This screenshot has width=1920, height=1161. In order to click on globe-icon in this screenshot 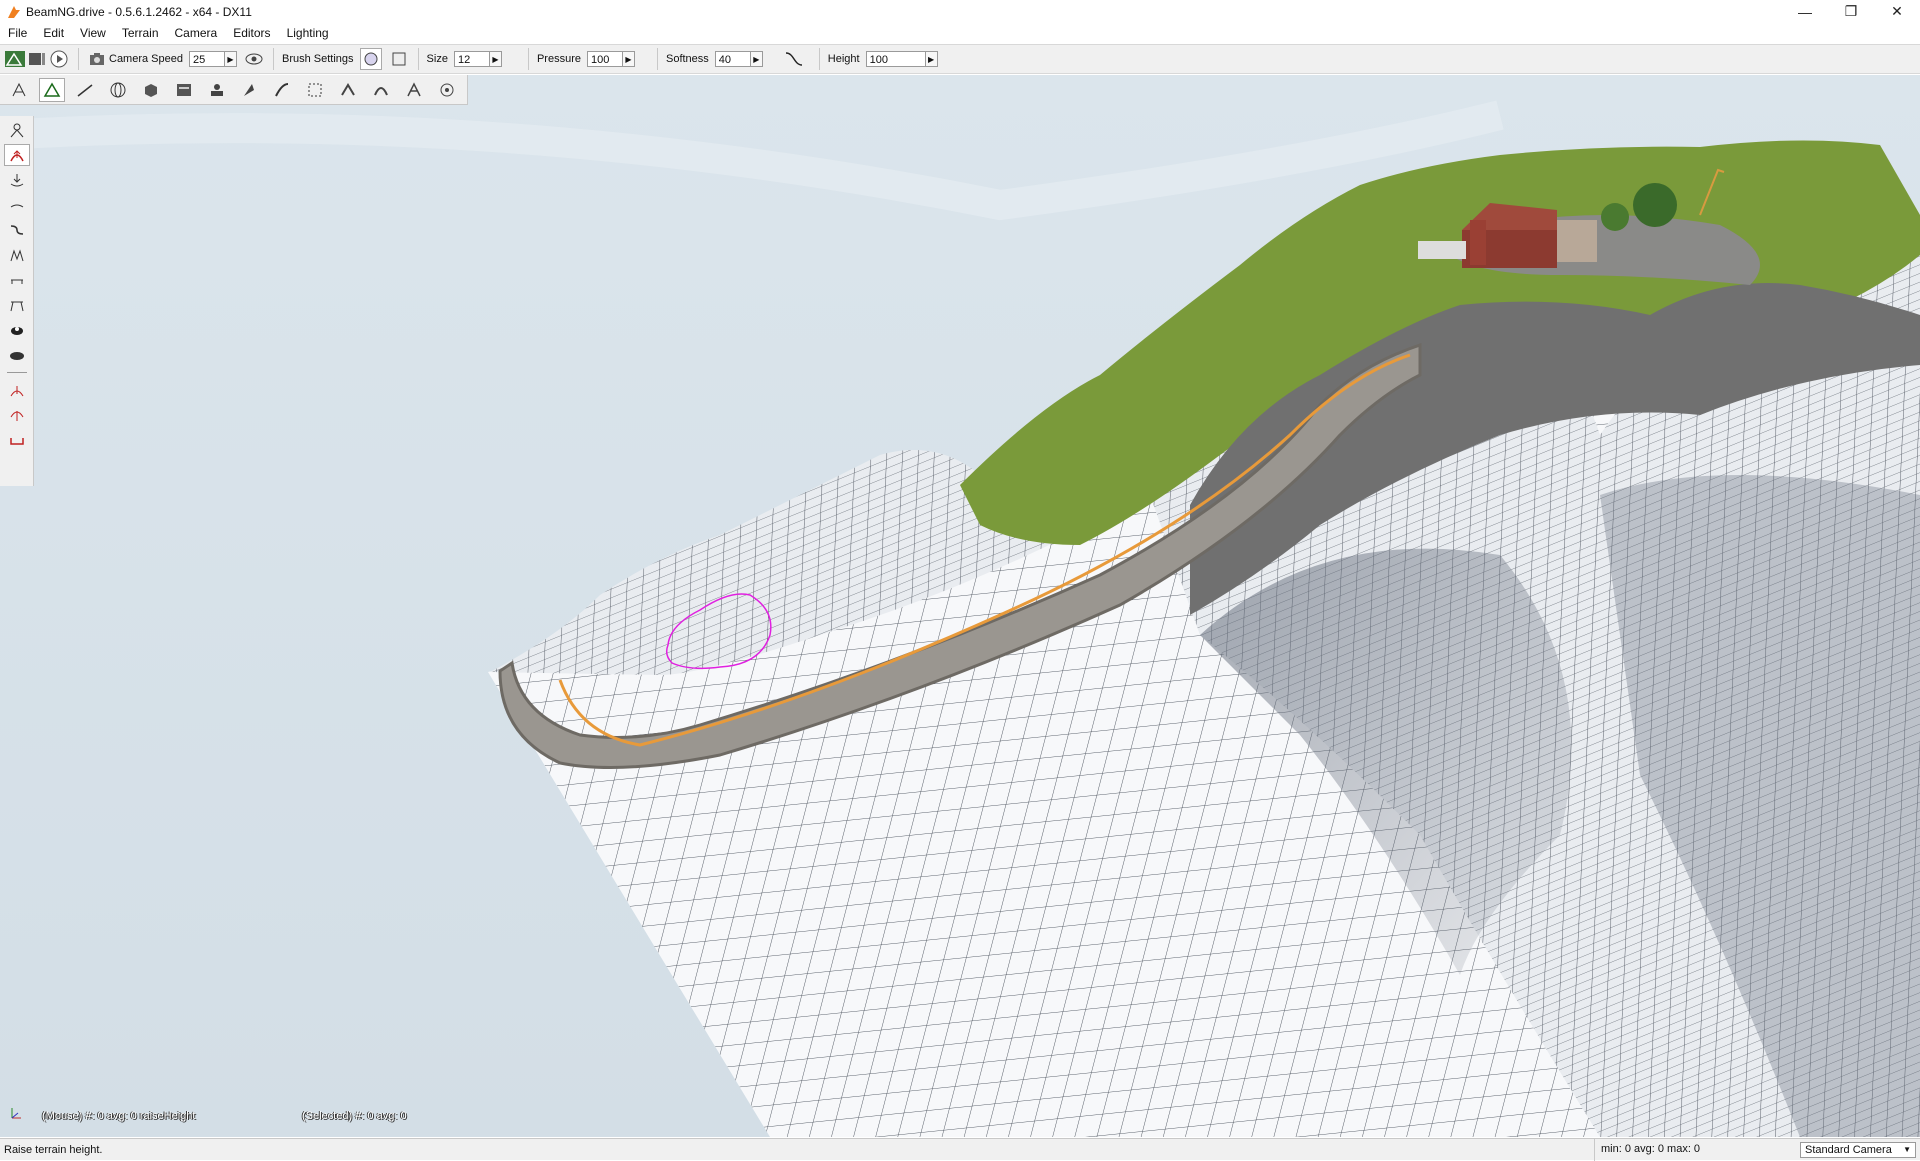, I will do `click(118, 90)`.